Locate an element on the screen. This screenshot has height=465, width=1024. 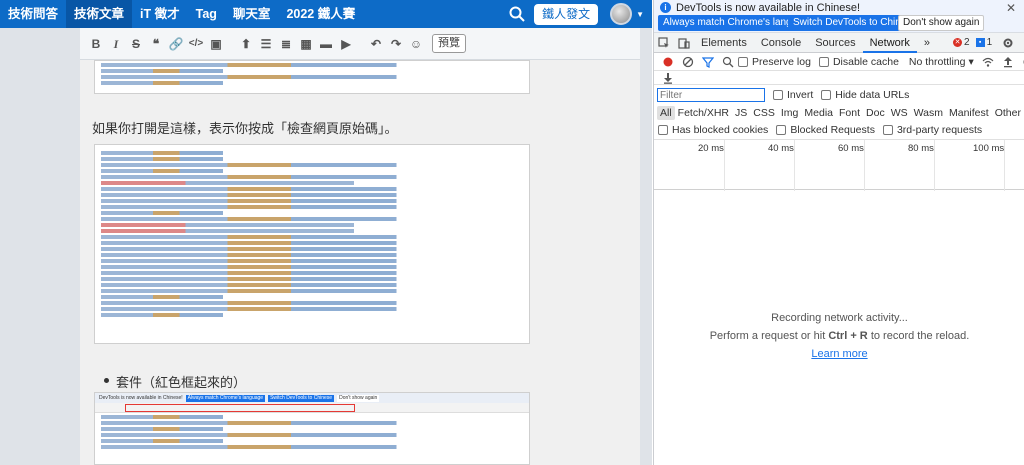
type-fetch-xhr: Fetch/XHR is located at coordinates (703, 113).